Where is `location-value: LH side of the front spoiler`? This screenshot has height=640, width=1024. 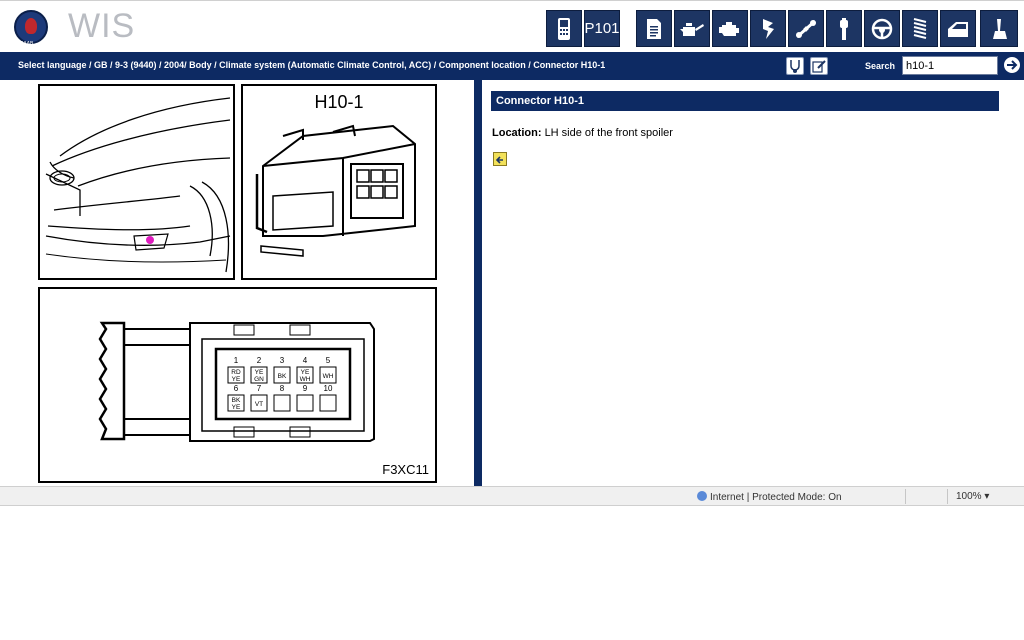 location-value: LH side of the front spoiler is located at coordinates (608, 133).